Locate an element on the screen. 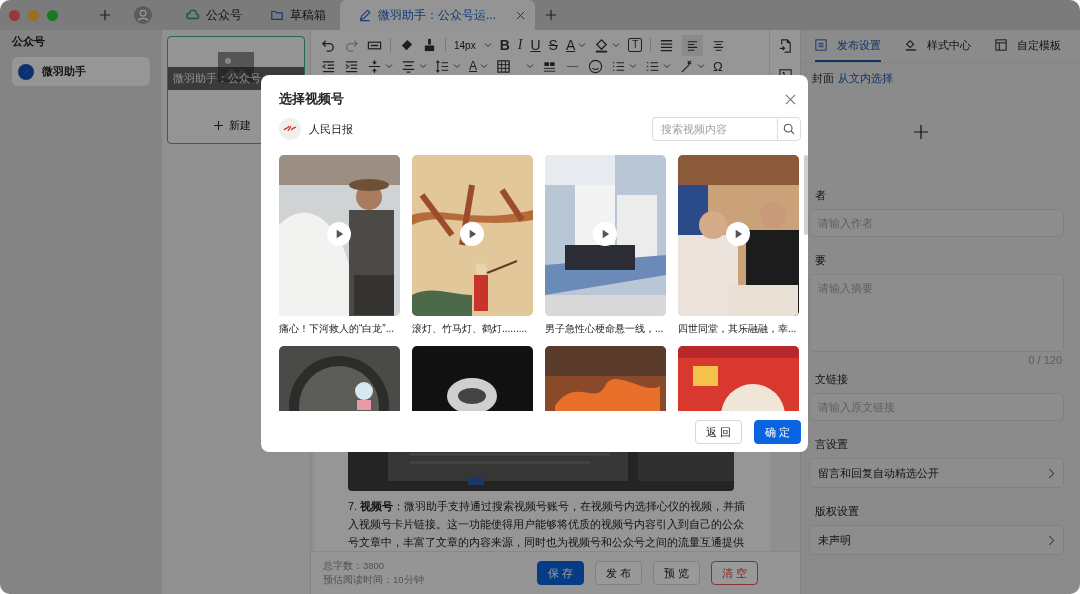 The height and width of the screenshot is (594, 1080). field-label: 者 is located at coordinates (820, 195).